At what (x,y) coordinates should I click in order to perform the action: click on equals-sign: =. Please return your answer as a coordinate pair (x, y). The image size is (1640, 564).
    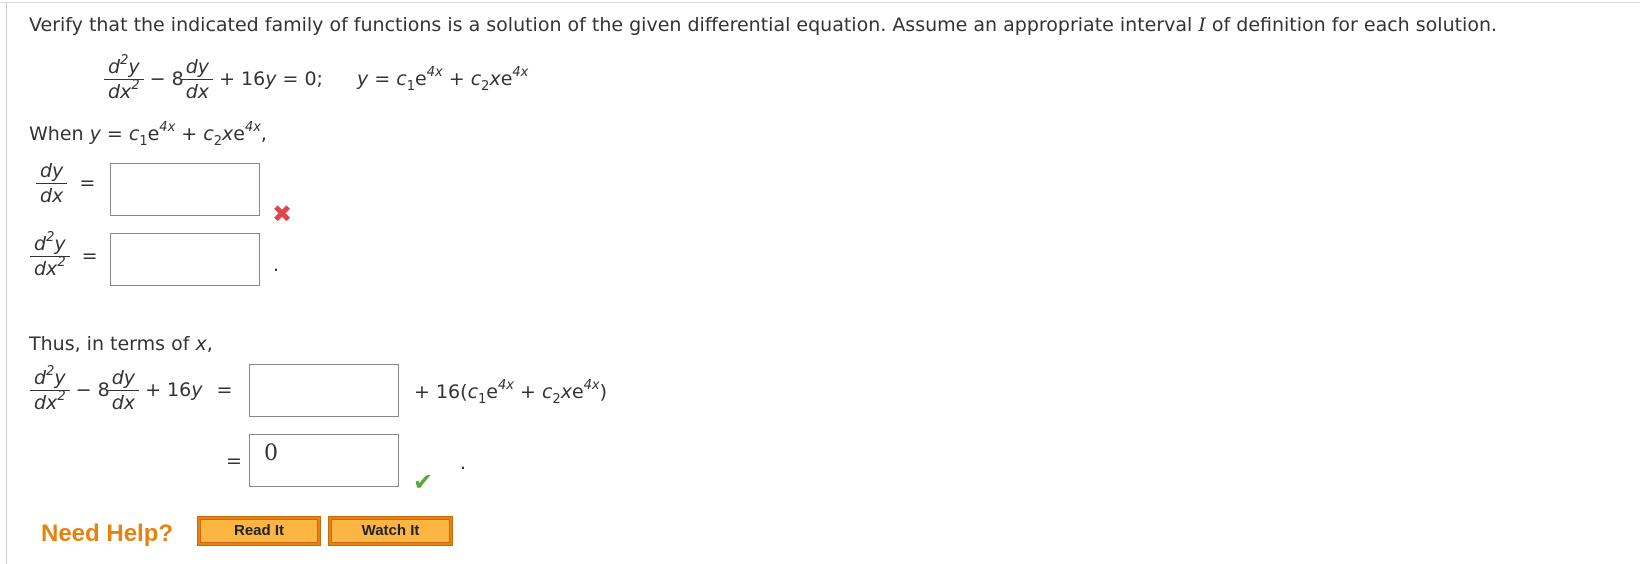
    Looking at the image, I should click on (234, 461).